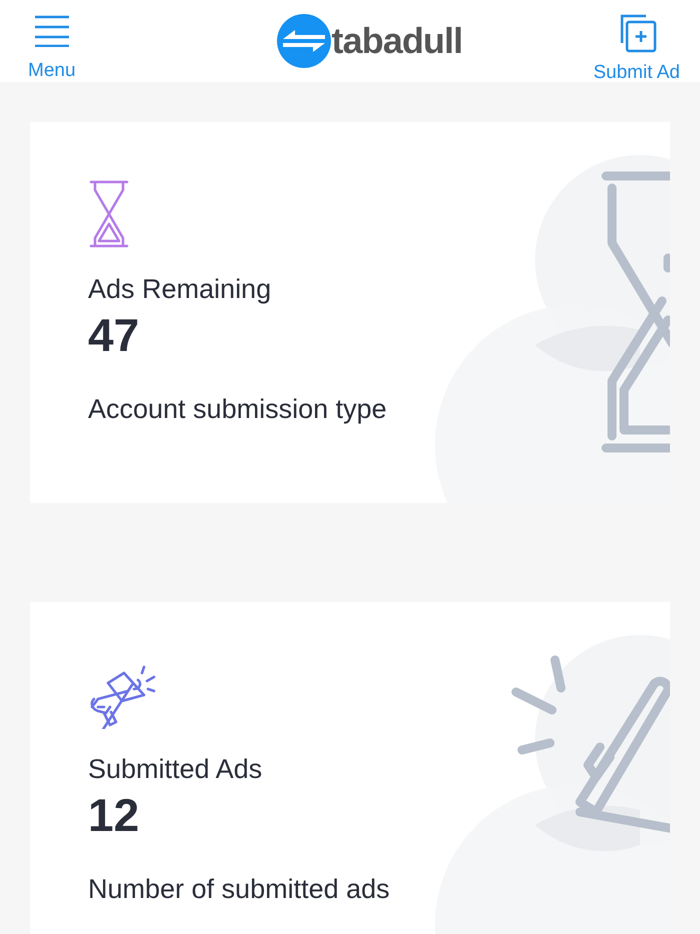  What do you see at coordinates (176, 769) in the screenshot?
I see `stat-title: Submitted Ads` at bounding box center [176, 769].